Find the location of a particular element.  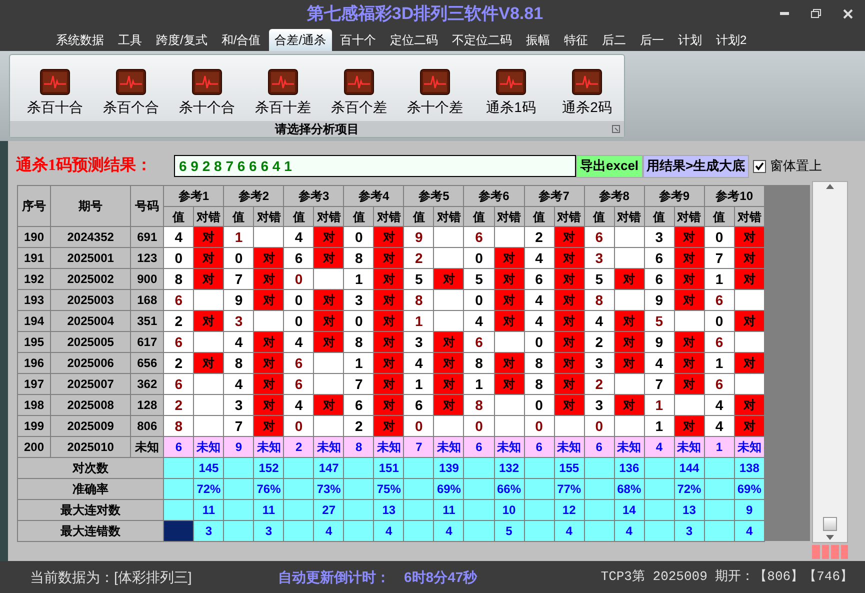

scrollbar is located at coordinates (830, 362).